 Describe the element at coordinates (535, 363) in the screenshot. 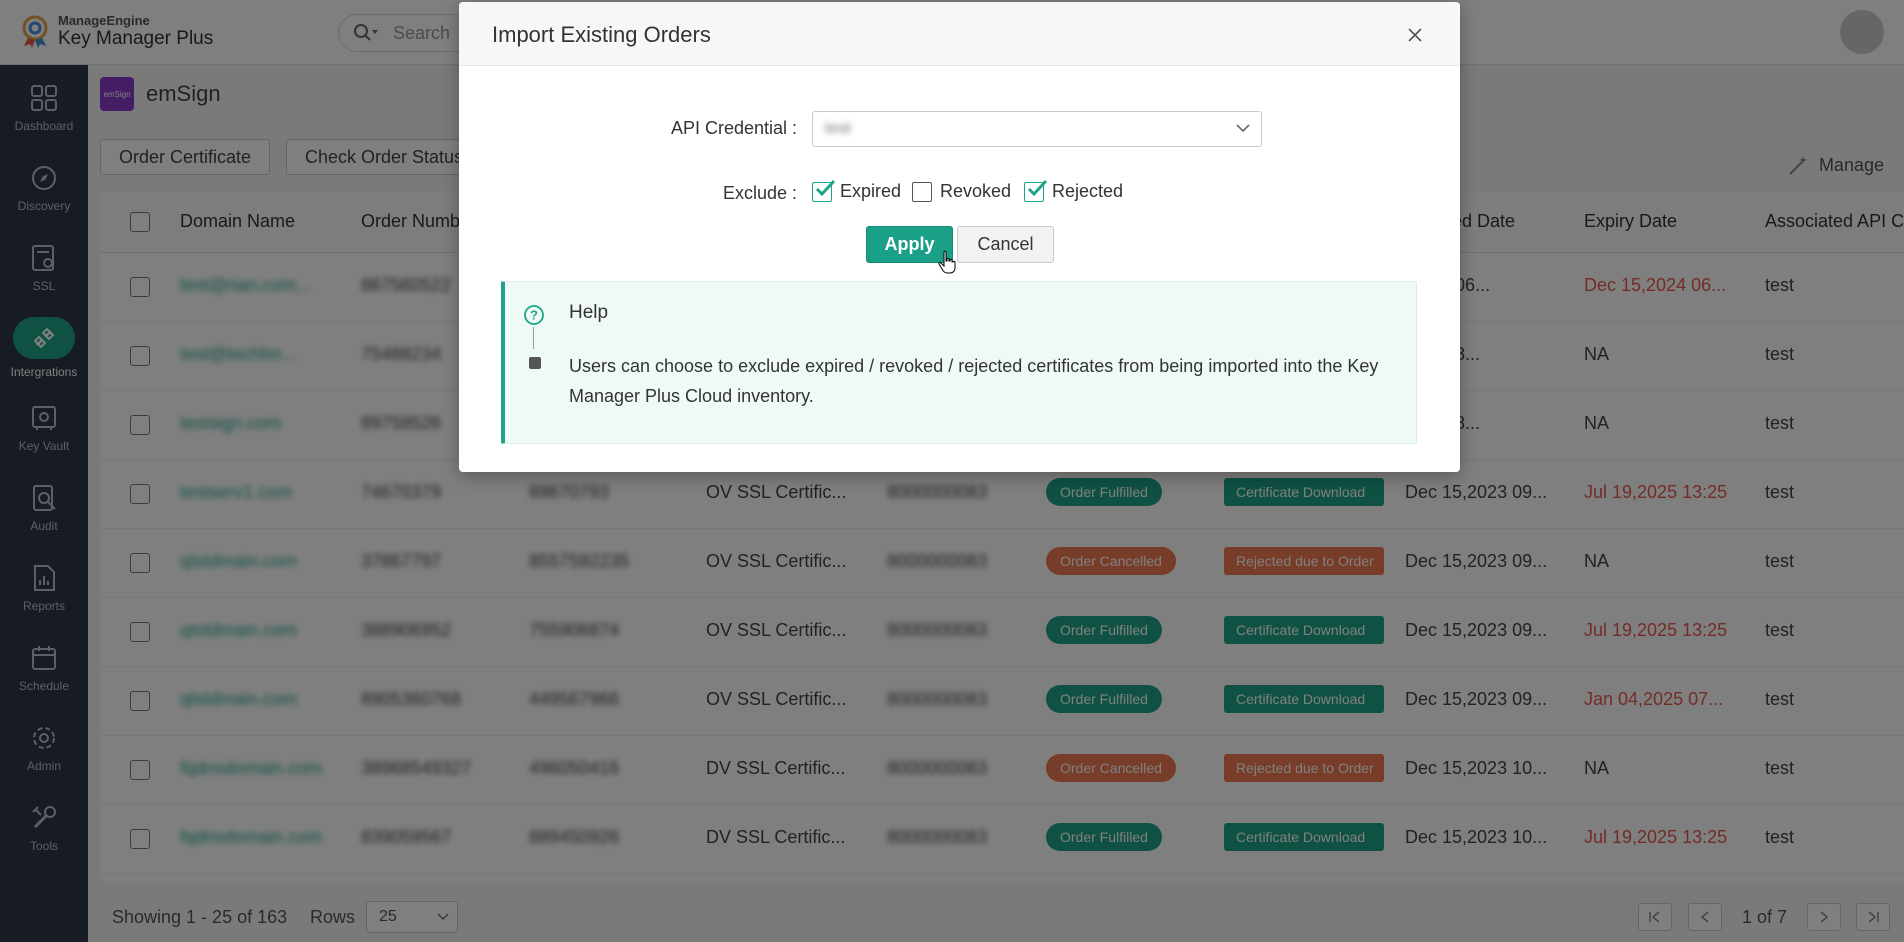

I see `help-bullet` at that location.